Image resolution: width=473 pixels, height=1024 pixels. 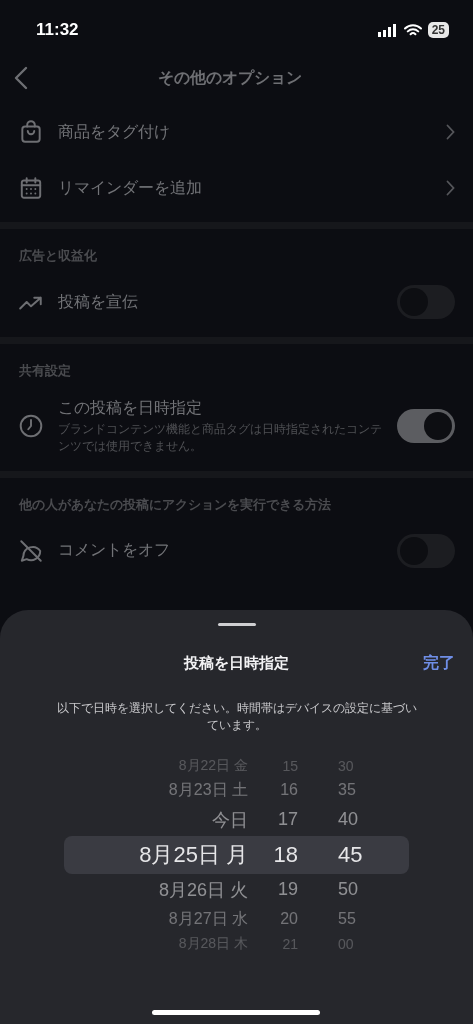 What do you see at coordinates (156, 919) in the screenshot?
I see `picker-date: 8月27日 水` at bounding box center [156, 919].